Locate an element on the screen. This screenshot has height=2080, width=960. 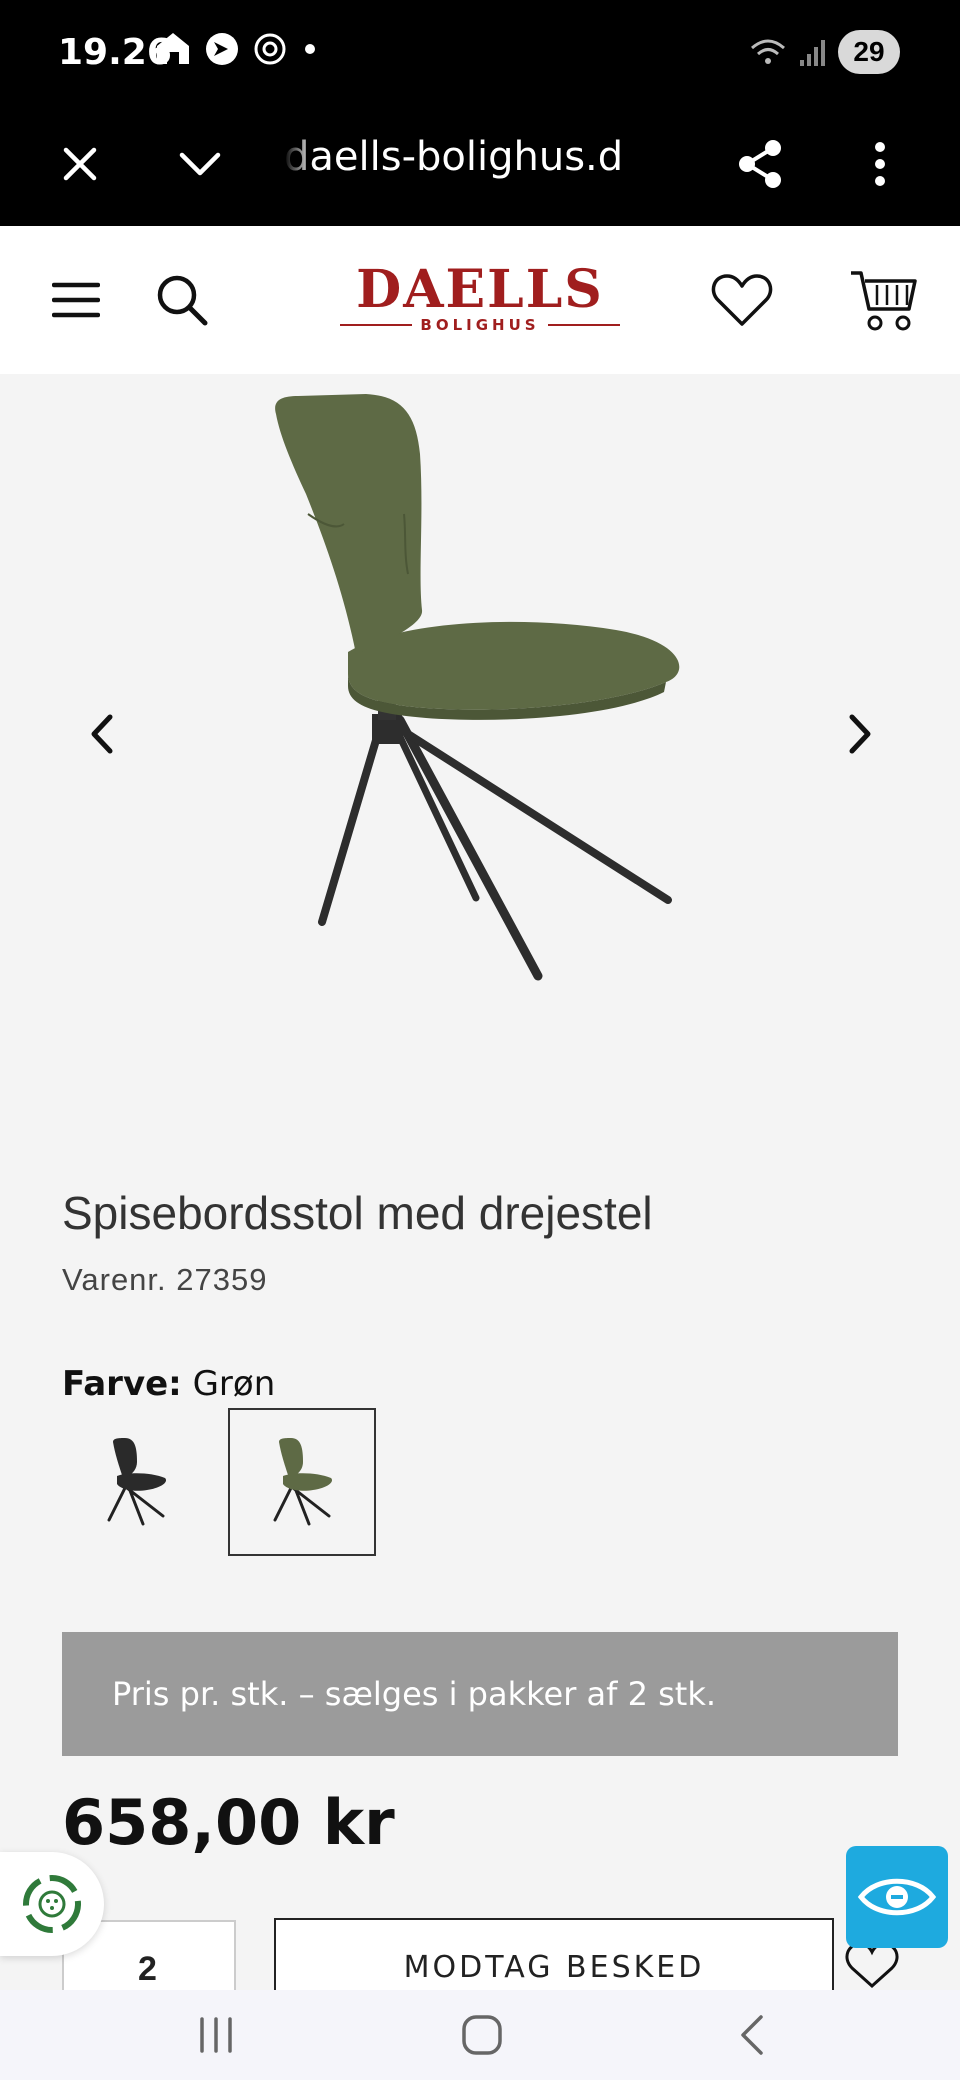
status-icons-left is located at coordinates (237, 49).